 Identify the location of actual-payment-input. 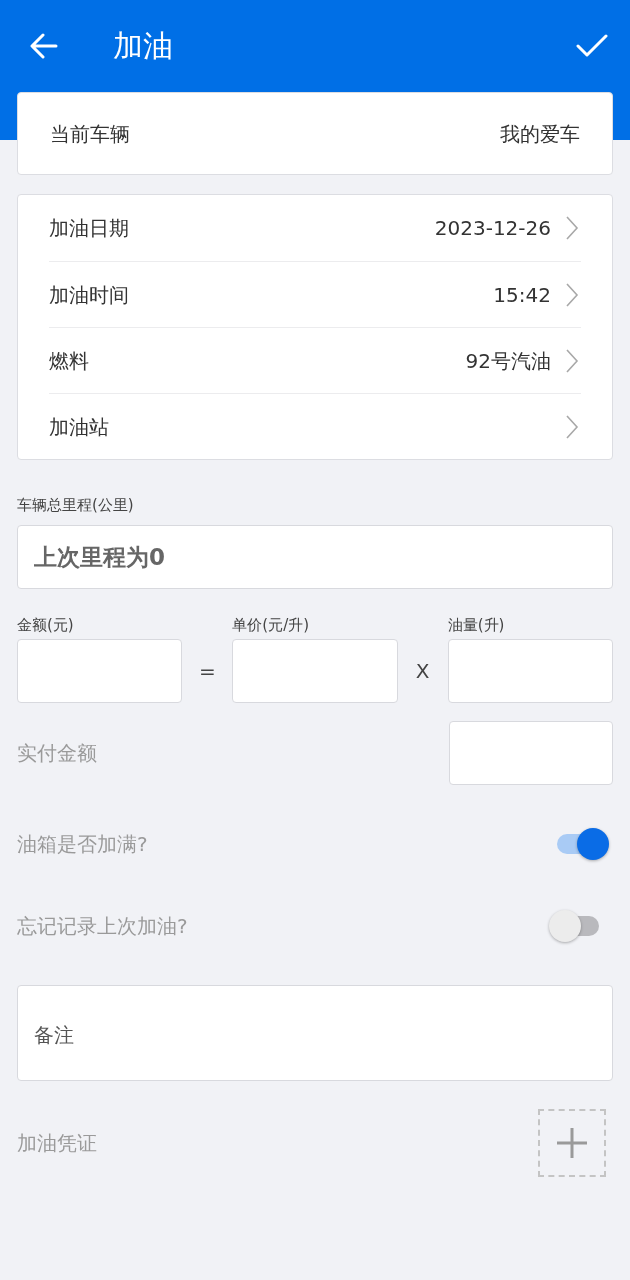
(531, 753).